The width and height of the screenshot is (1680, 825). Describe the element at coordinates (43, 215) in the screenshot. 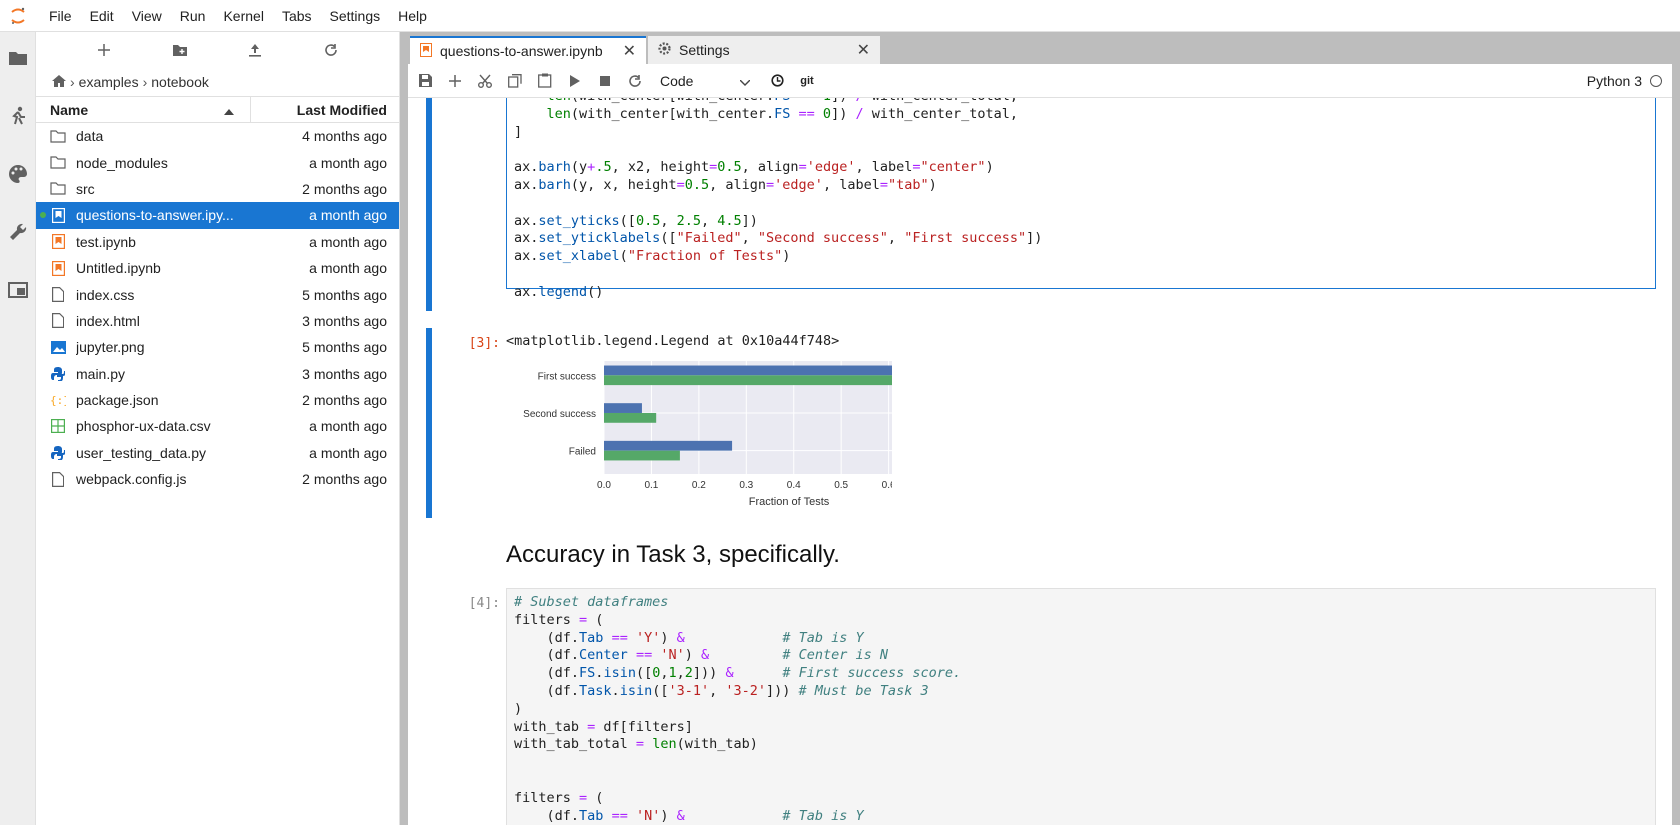

I see `running-indicator` at that location.